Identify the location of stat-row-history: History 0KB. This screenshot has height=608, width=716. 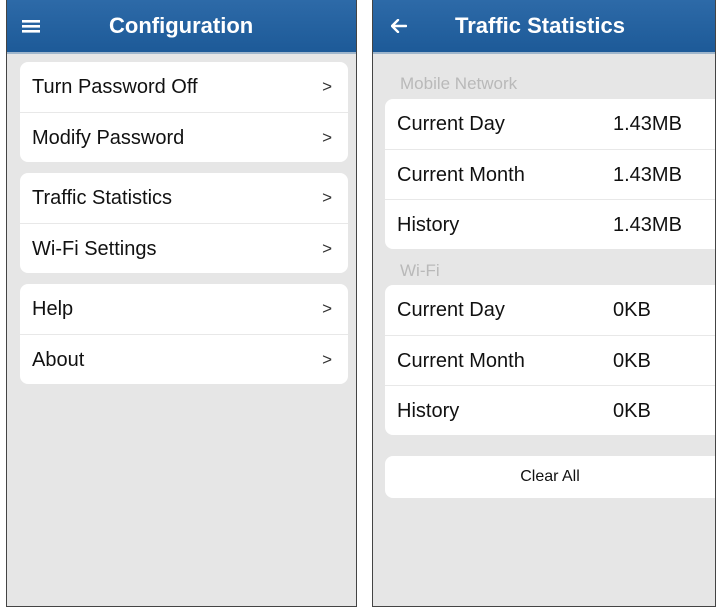
(550, 410).